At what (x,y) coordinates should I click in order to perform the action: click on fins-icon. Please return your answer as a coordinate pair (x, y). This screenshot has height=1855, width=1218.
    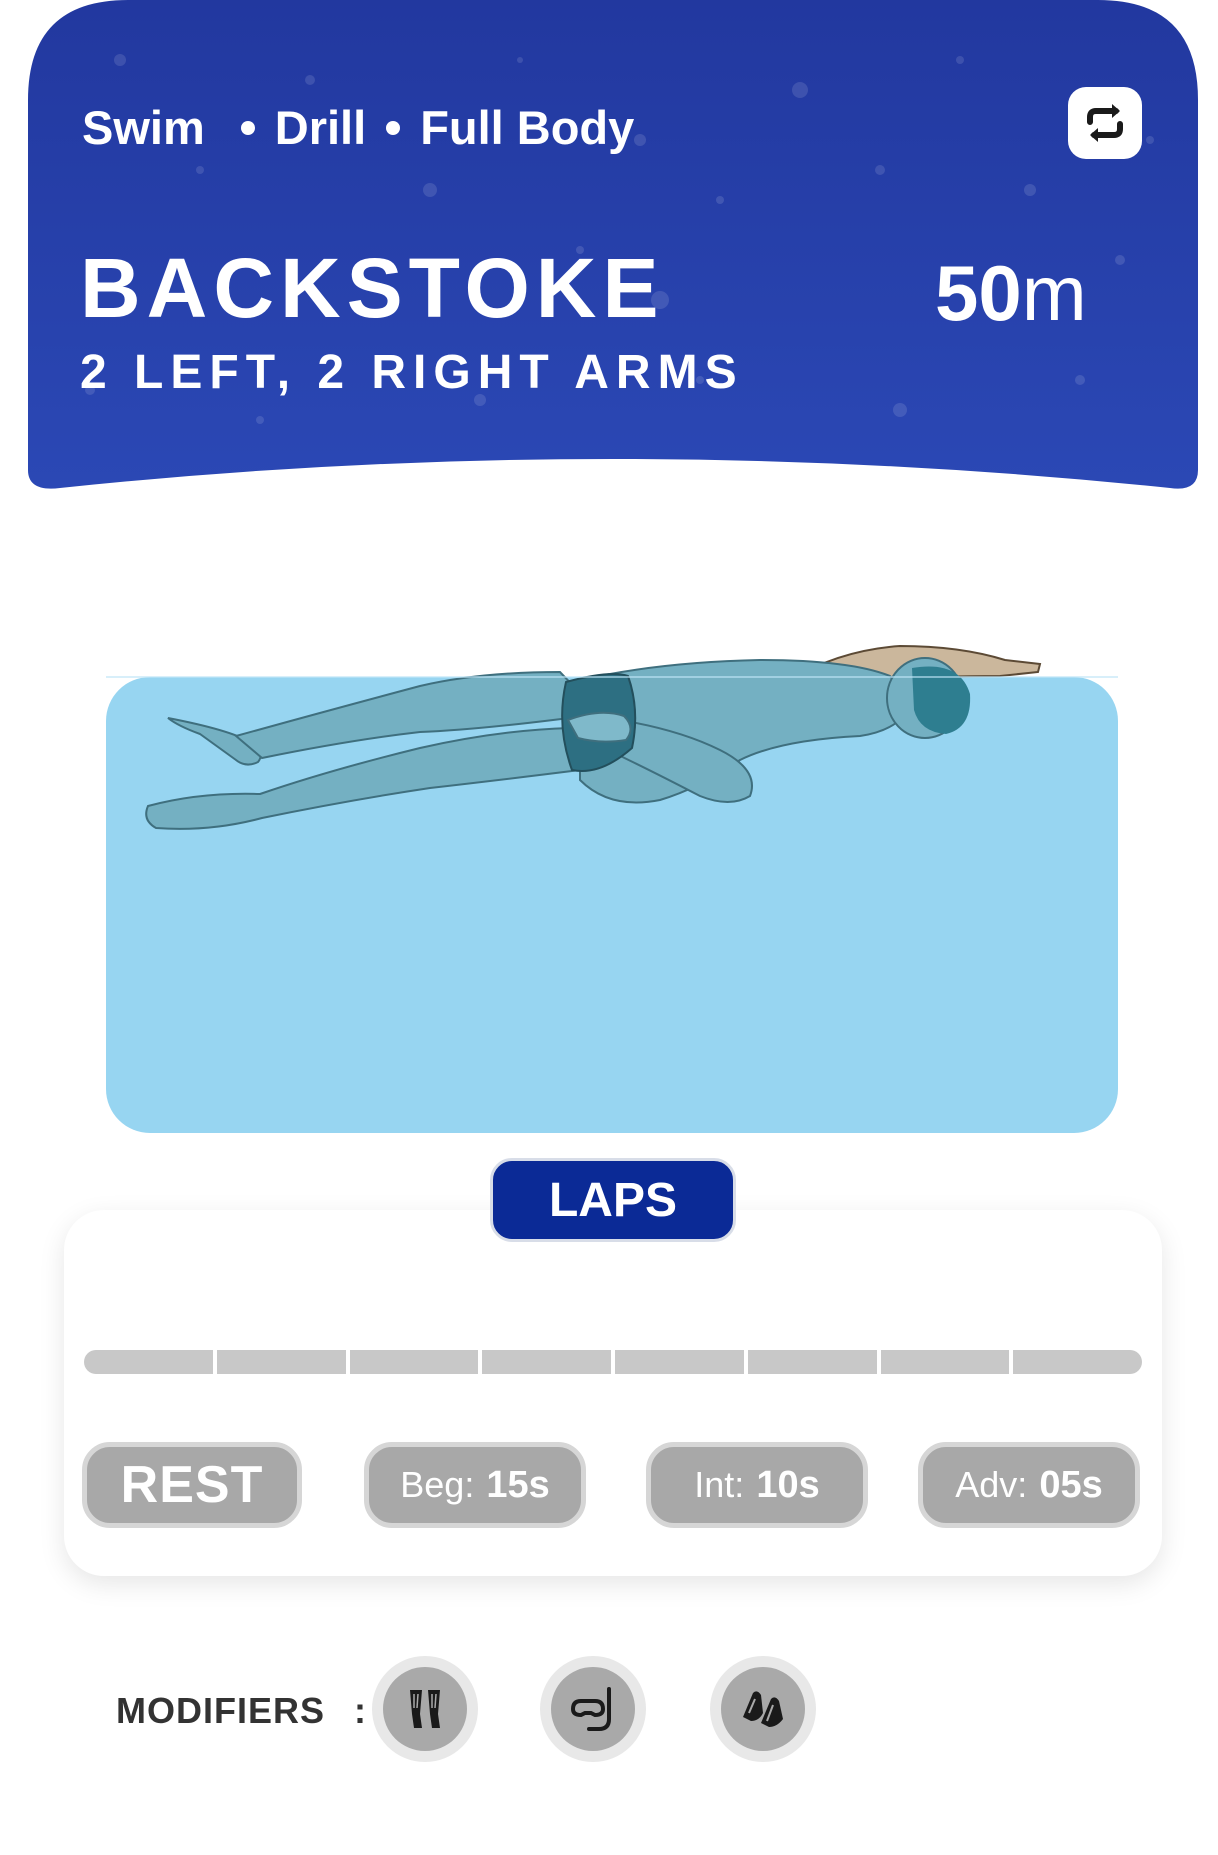
    Looking at the image, I should click on (425, 1709).